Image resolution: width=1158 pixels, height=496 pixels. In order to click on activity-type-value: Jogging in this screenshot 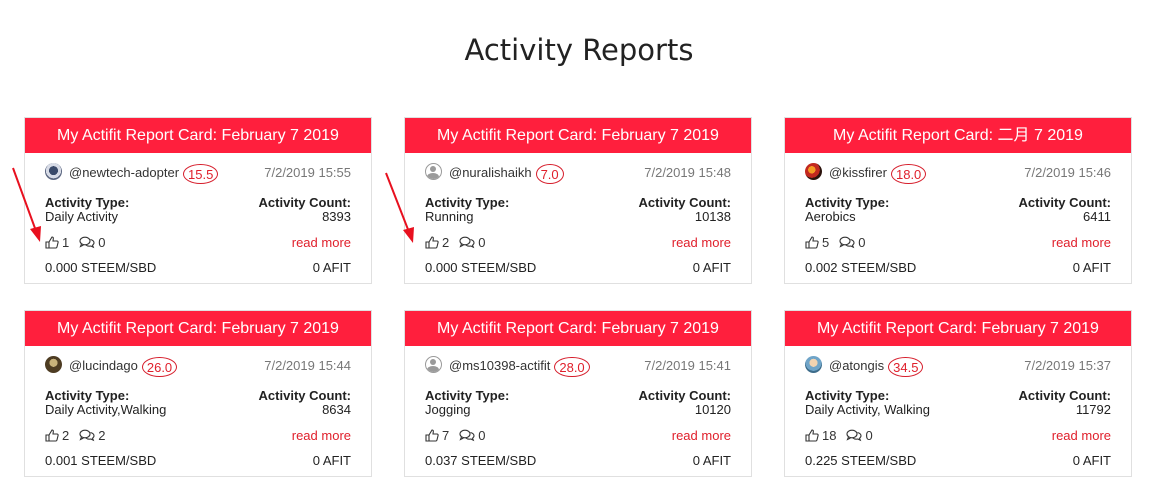, I will do `click(448, 409)`.